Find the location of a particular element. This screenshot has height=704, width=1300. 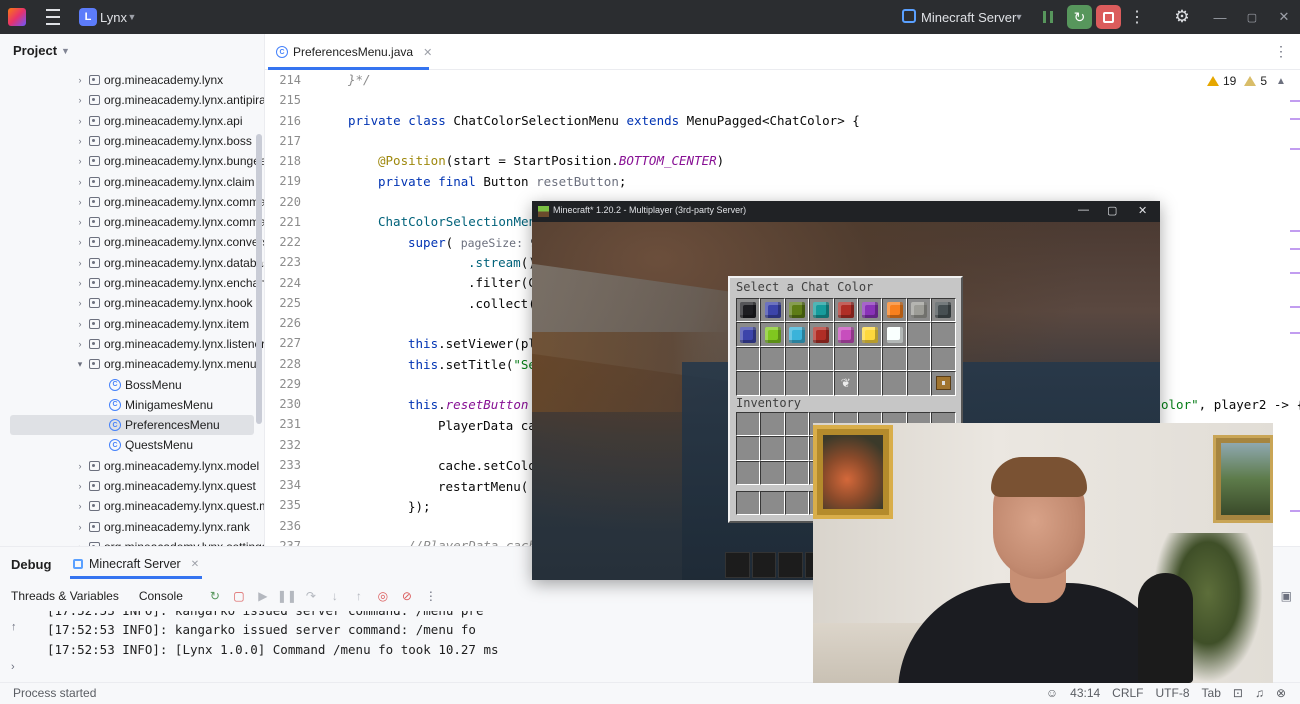

step-over-icon: ↷ is located at coordinates (311, 596).